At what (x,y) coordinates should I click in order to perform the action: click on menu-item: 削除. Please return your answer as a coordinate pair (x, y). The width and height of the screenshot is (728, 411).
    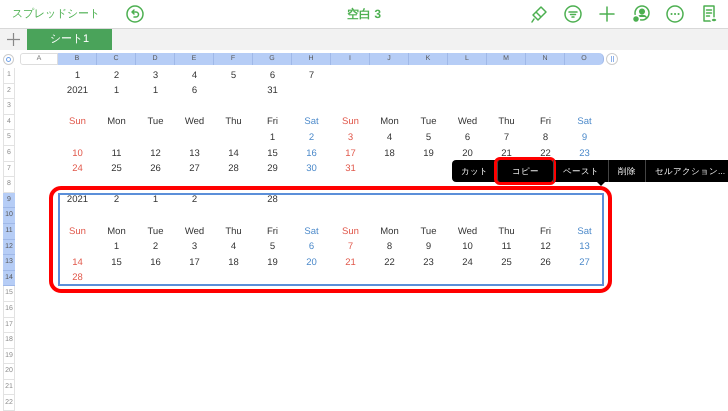
    Looking at the image, I should click on (626, 171).